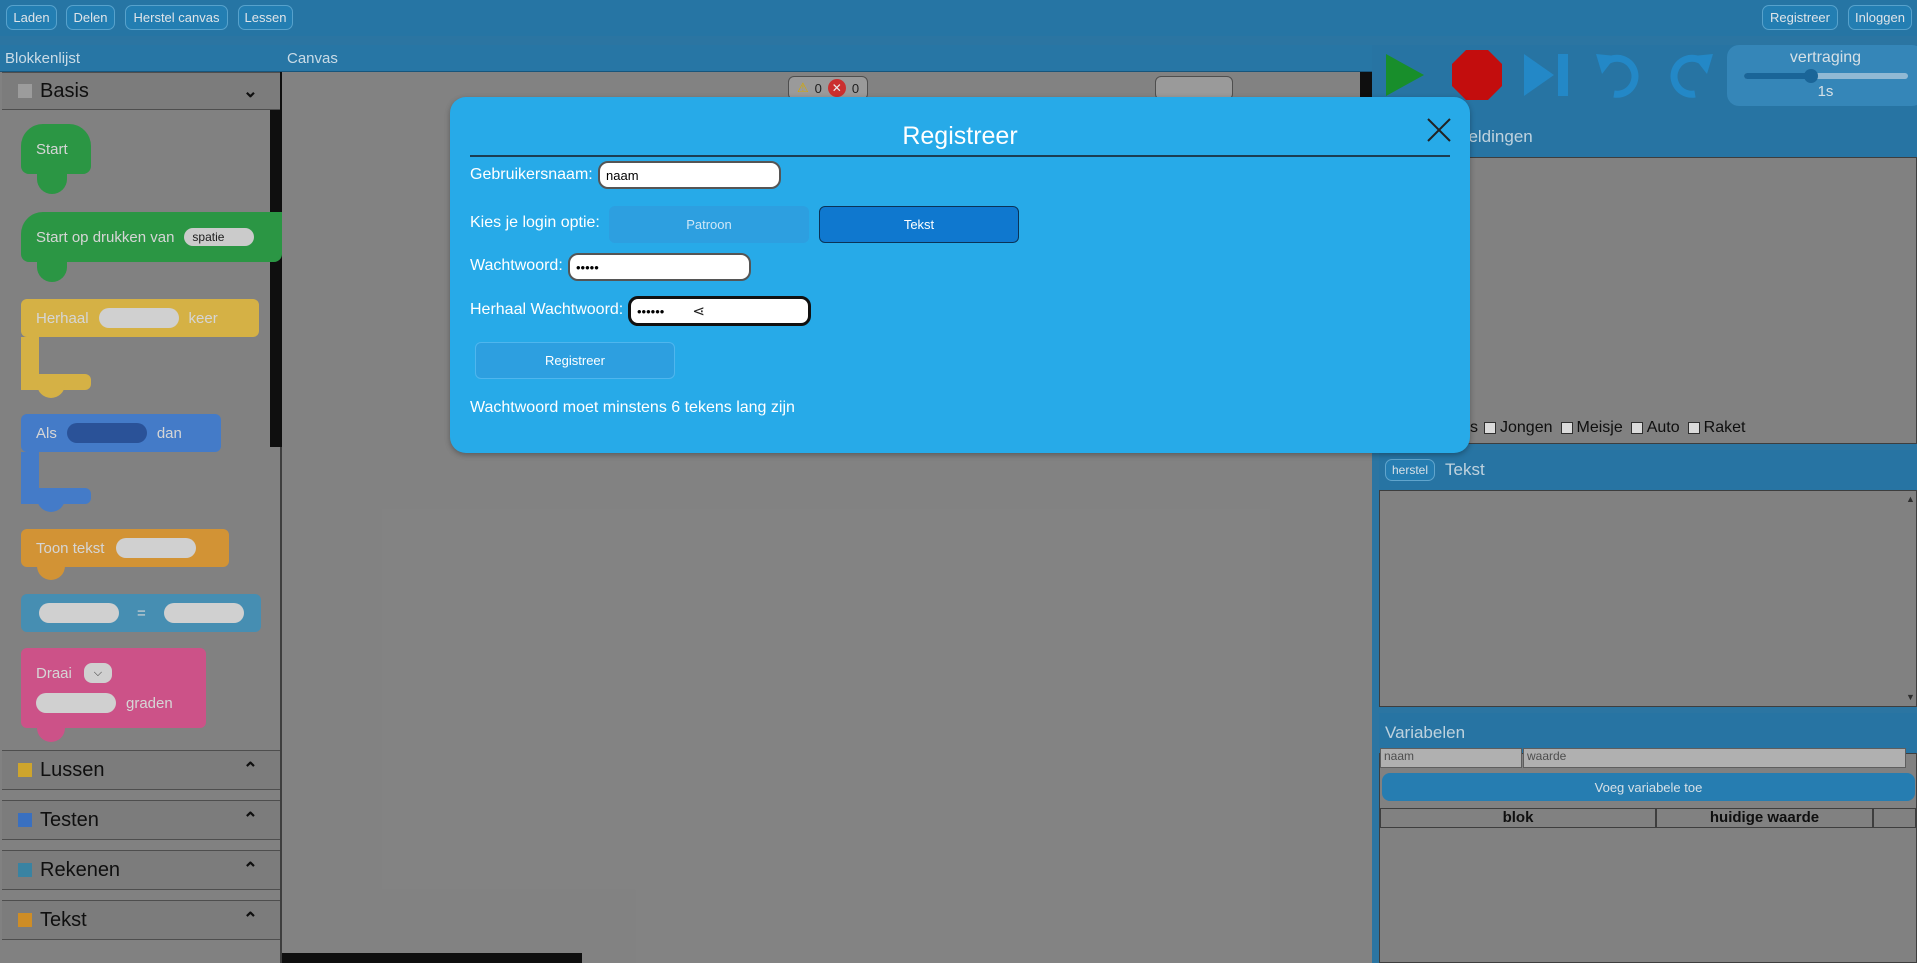 Image resolution: width=1917 pixels, height=963 pixels. Describe the element at coordinates (919, 224) in the screenshot. I see `option-text-button: Tekst` at that location.